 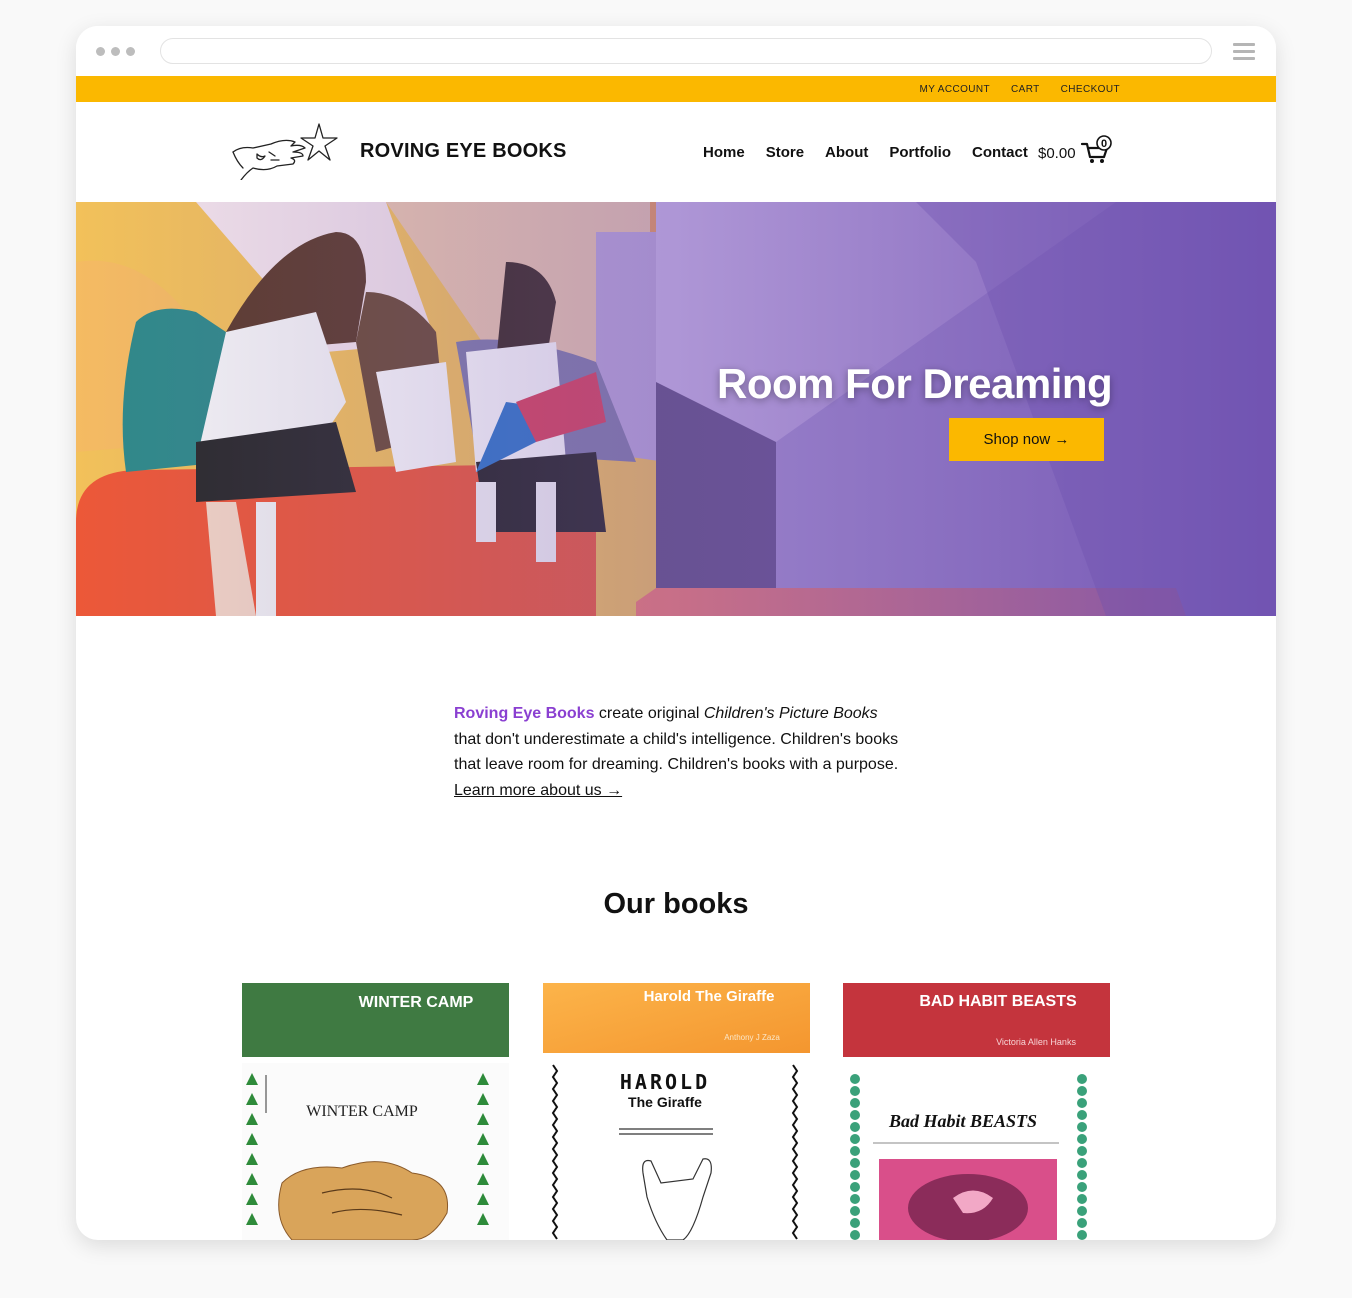 I want to click on book-author: Victoria Allen Hanks, so click(x=1036, y=1042).